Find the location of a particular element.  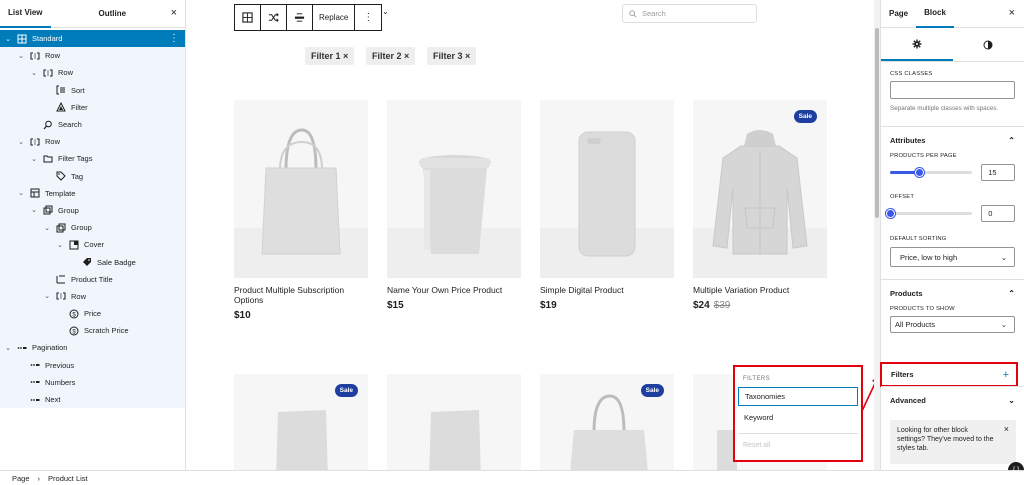

tab-settings is located at coordinates (917, 44).